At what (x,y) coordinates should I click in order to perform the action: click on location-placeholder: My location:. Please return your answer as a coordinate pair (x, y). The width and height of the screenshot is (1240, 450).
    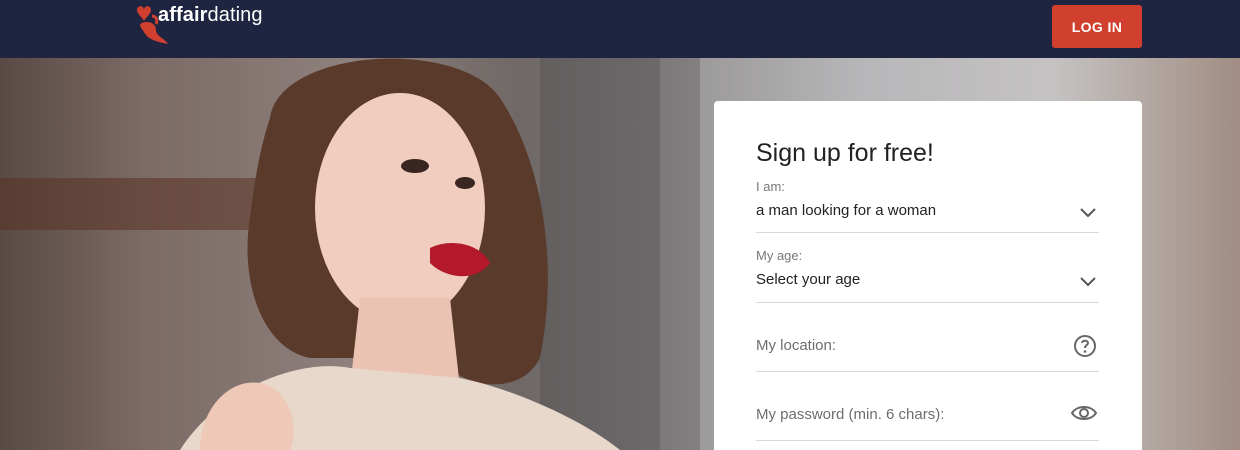
    Looking at the image, I should click on (796, 345).